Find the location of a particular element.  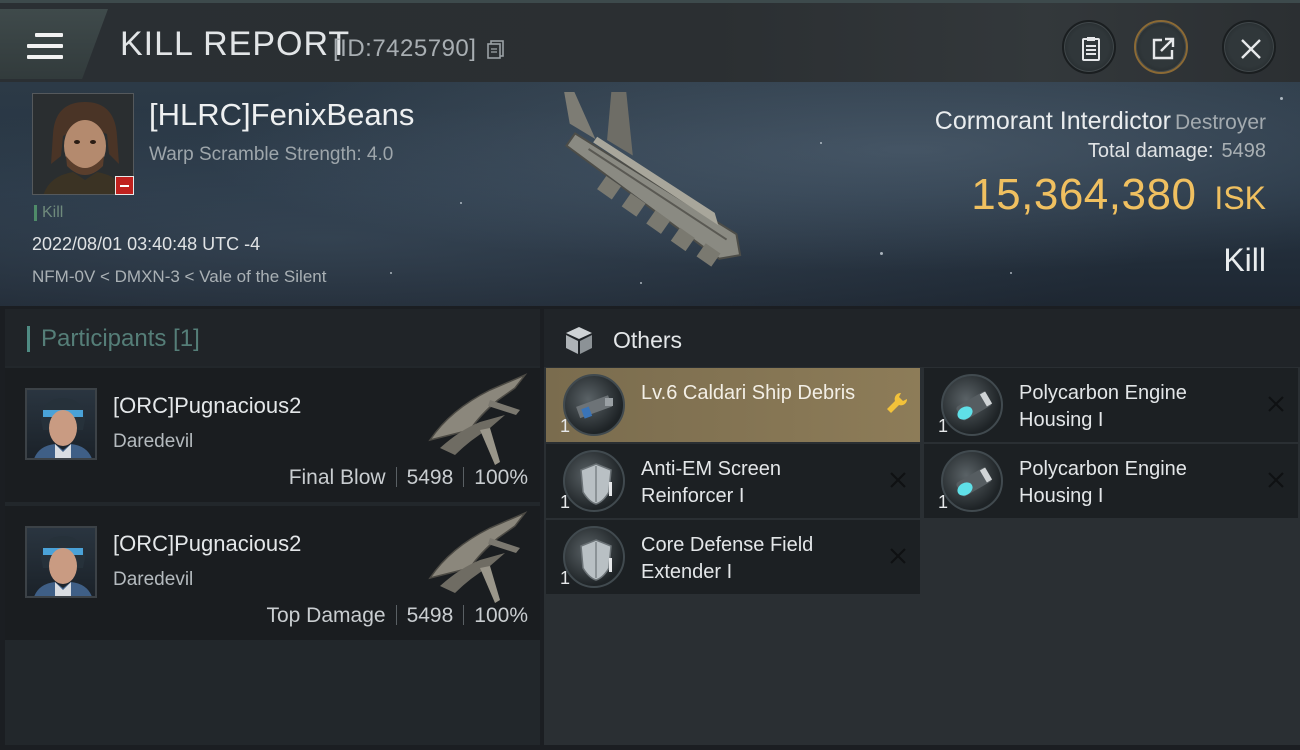

participant-role: Final Blow is located at coordinates (337, 477).